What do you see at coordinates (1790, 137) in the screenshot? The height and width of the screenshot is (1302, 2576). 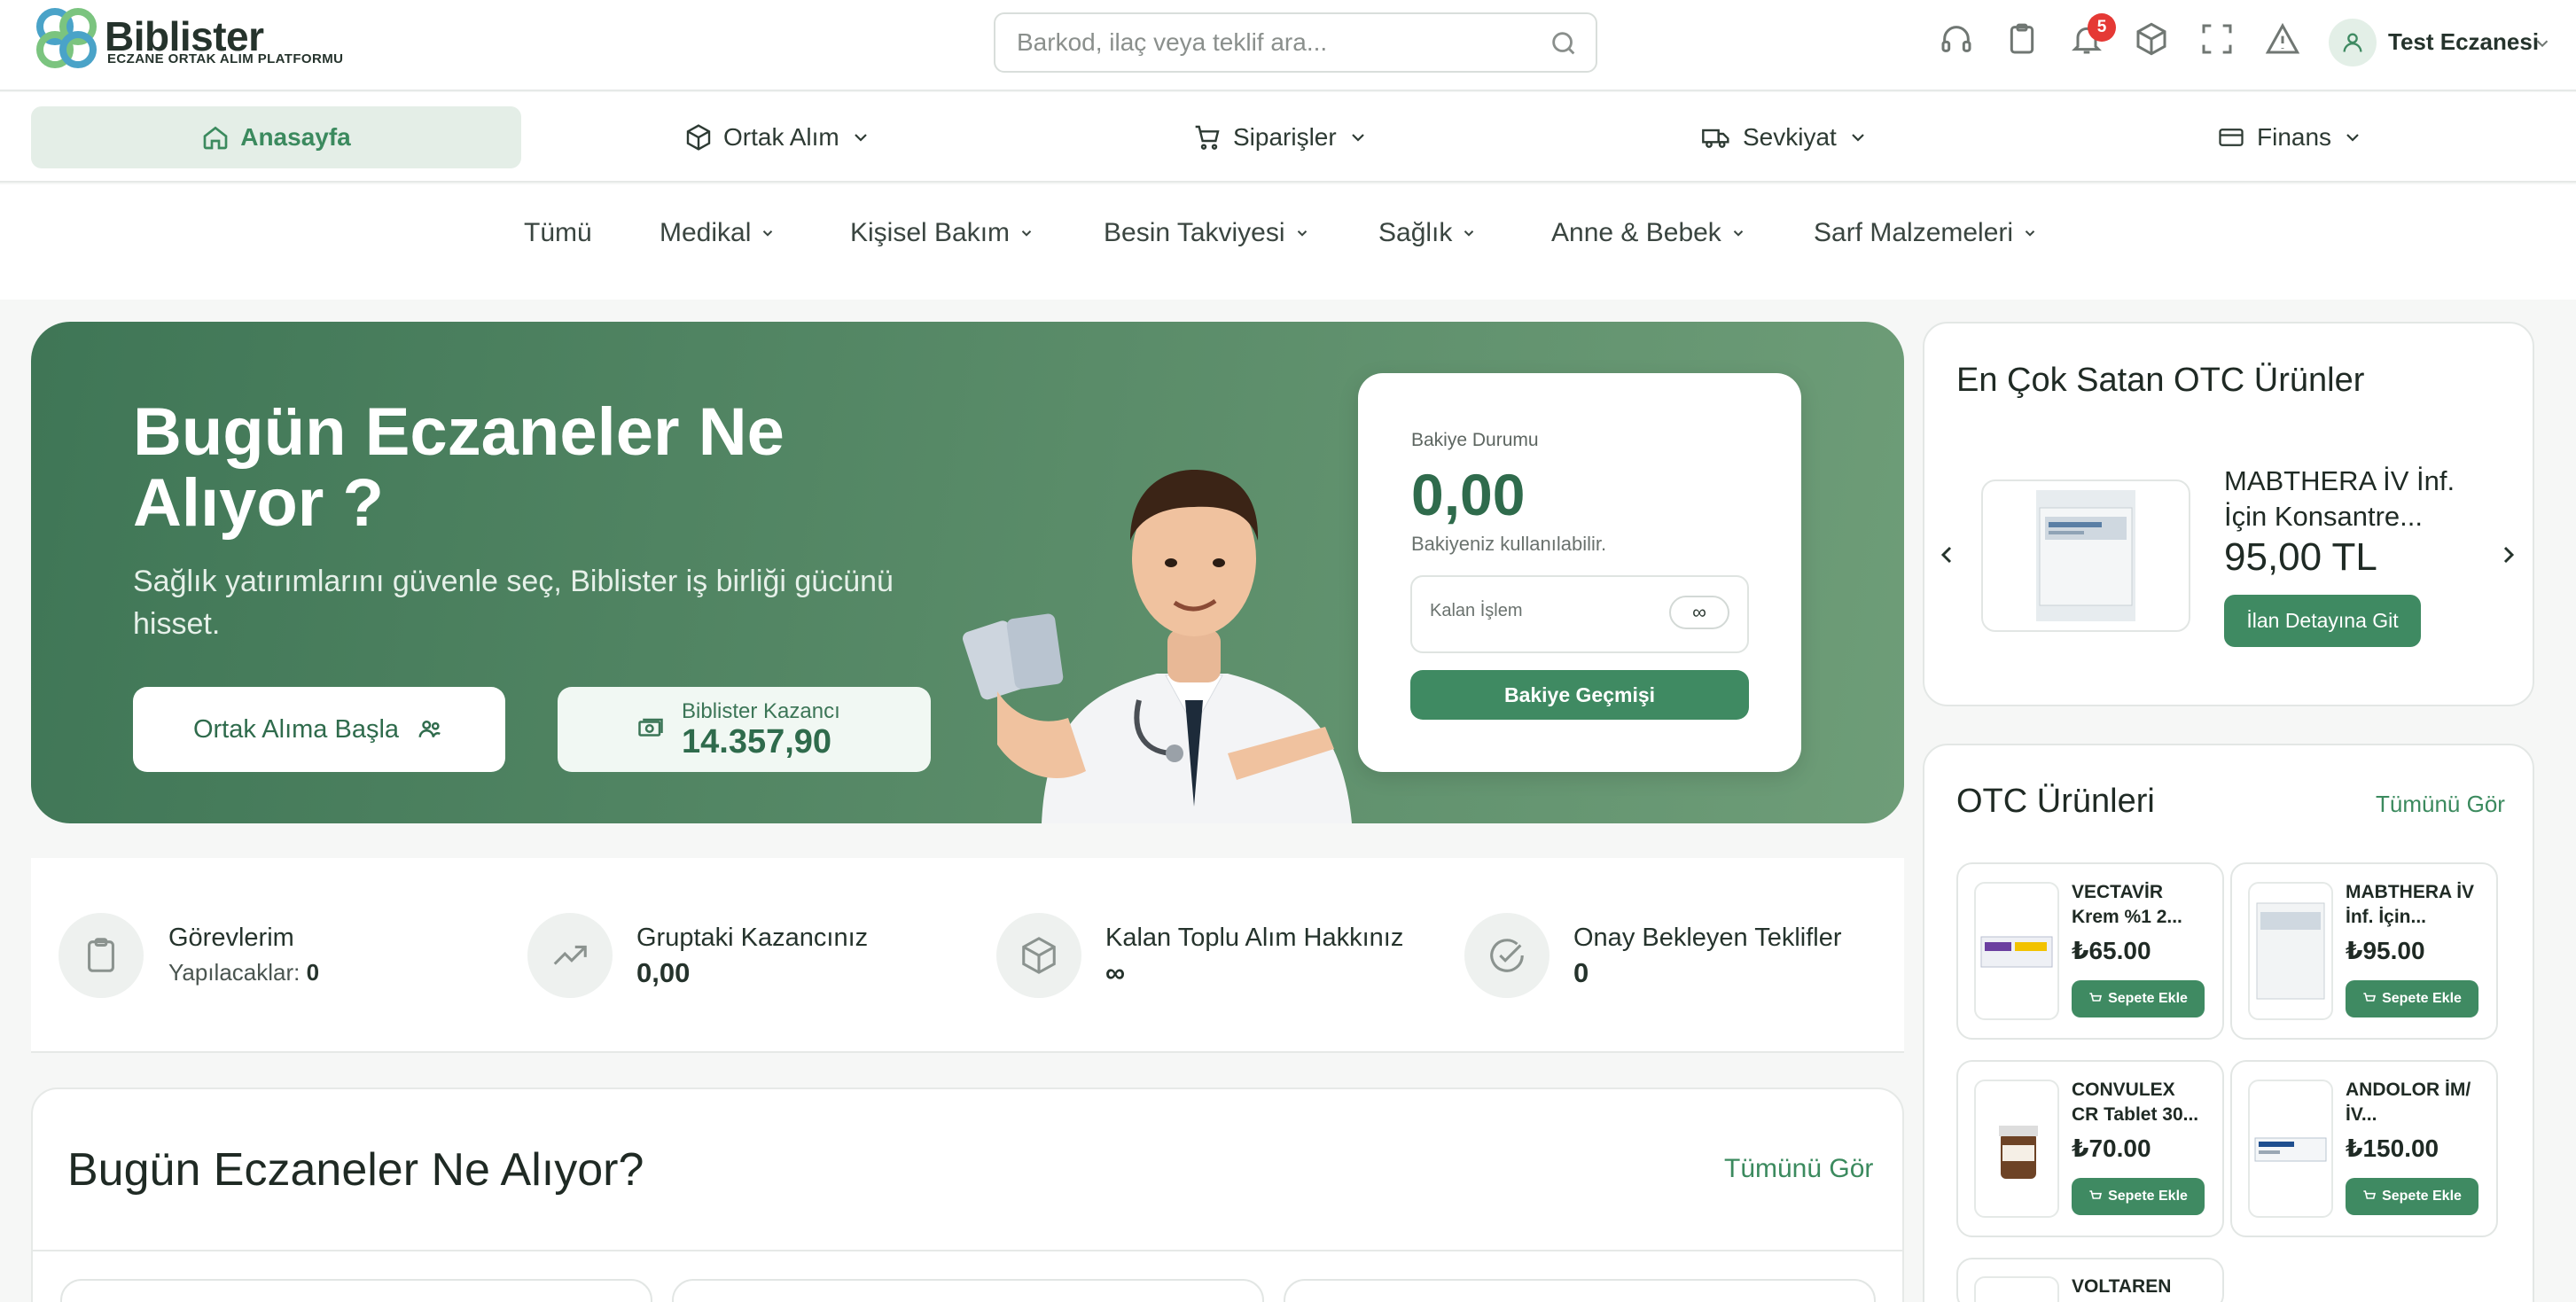 I see `nav-item-label: Sevkiyat` at bounding box center [1790, 137].